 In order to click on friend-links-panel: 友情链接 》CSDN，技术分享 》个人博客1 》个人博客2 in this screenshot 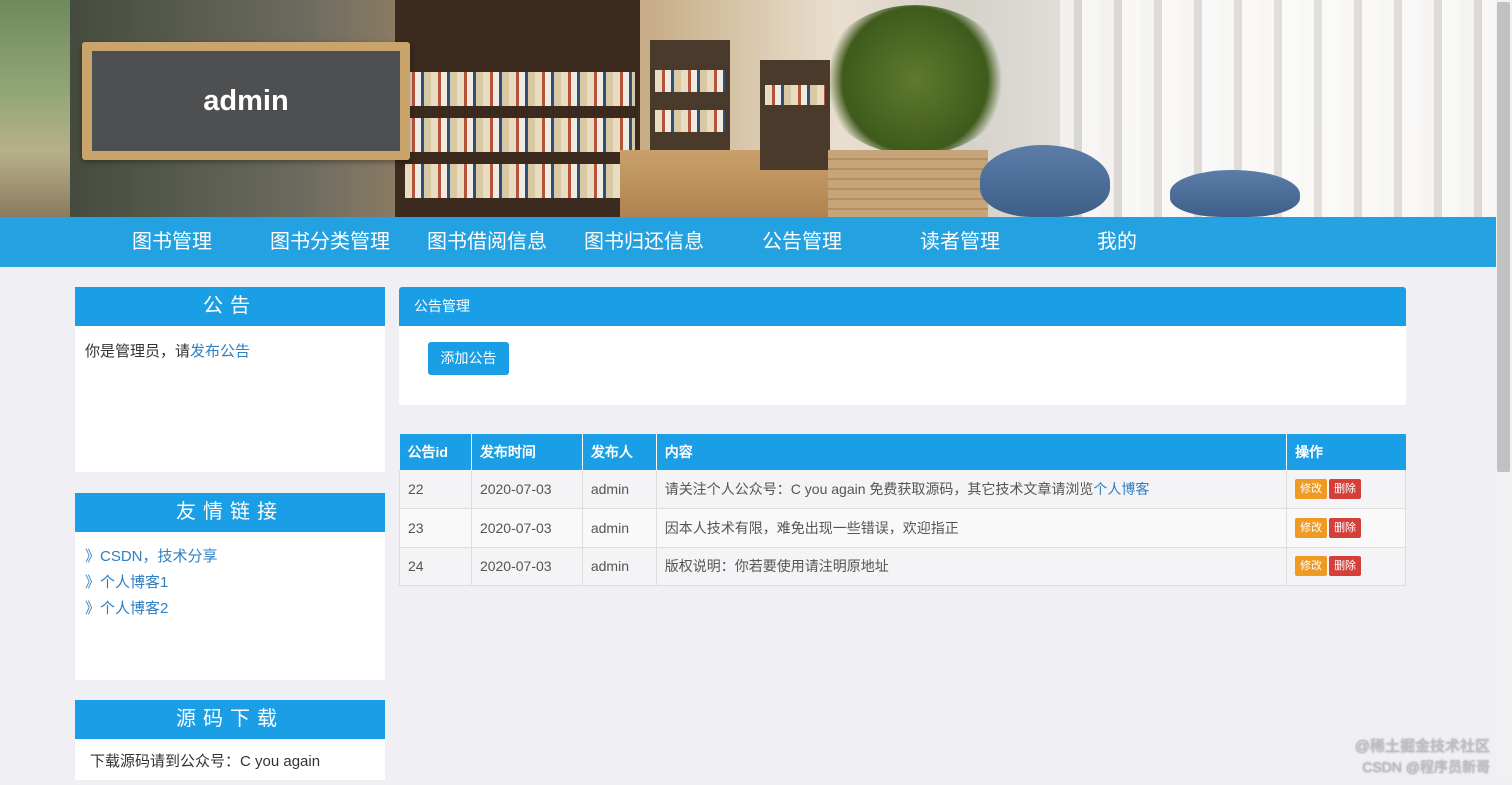, I will do `click(230, 586)`.